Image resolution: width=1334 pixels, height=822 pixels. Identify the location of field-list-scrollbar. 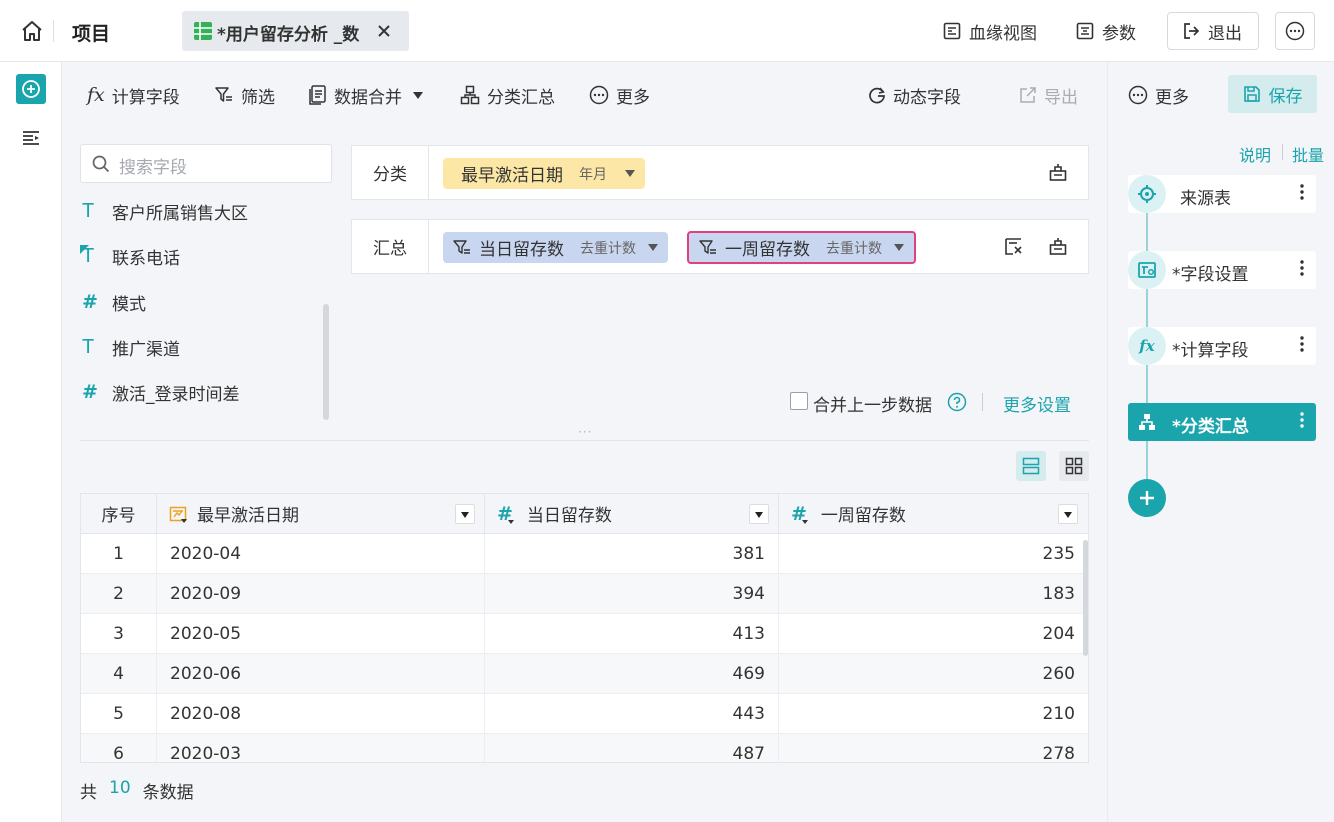
(326, 362).